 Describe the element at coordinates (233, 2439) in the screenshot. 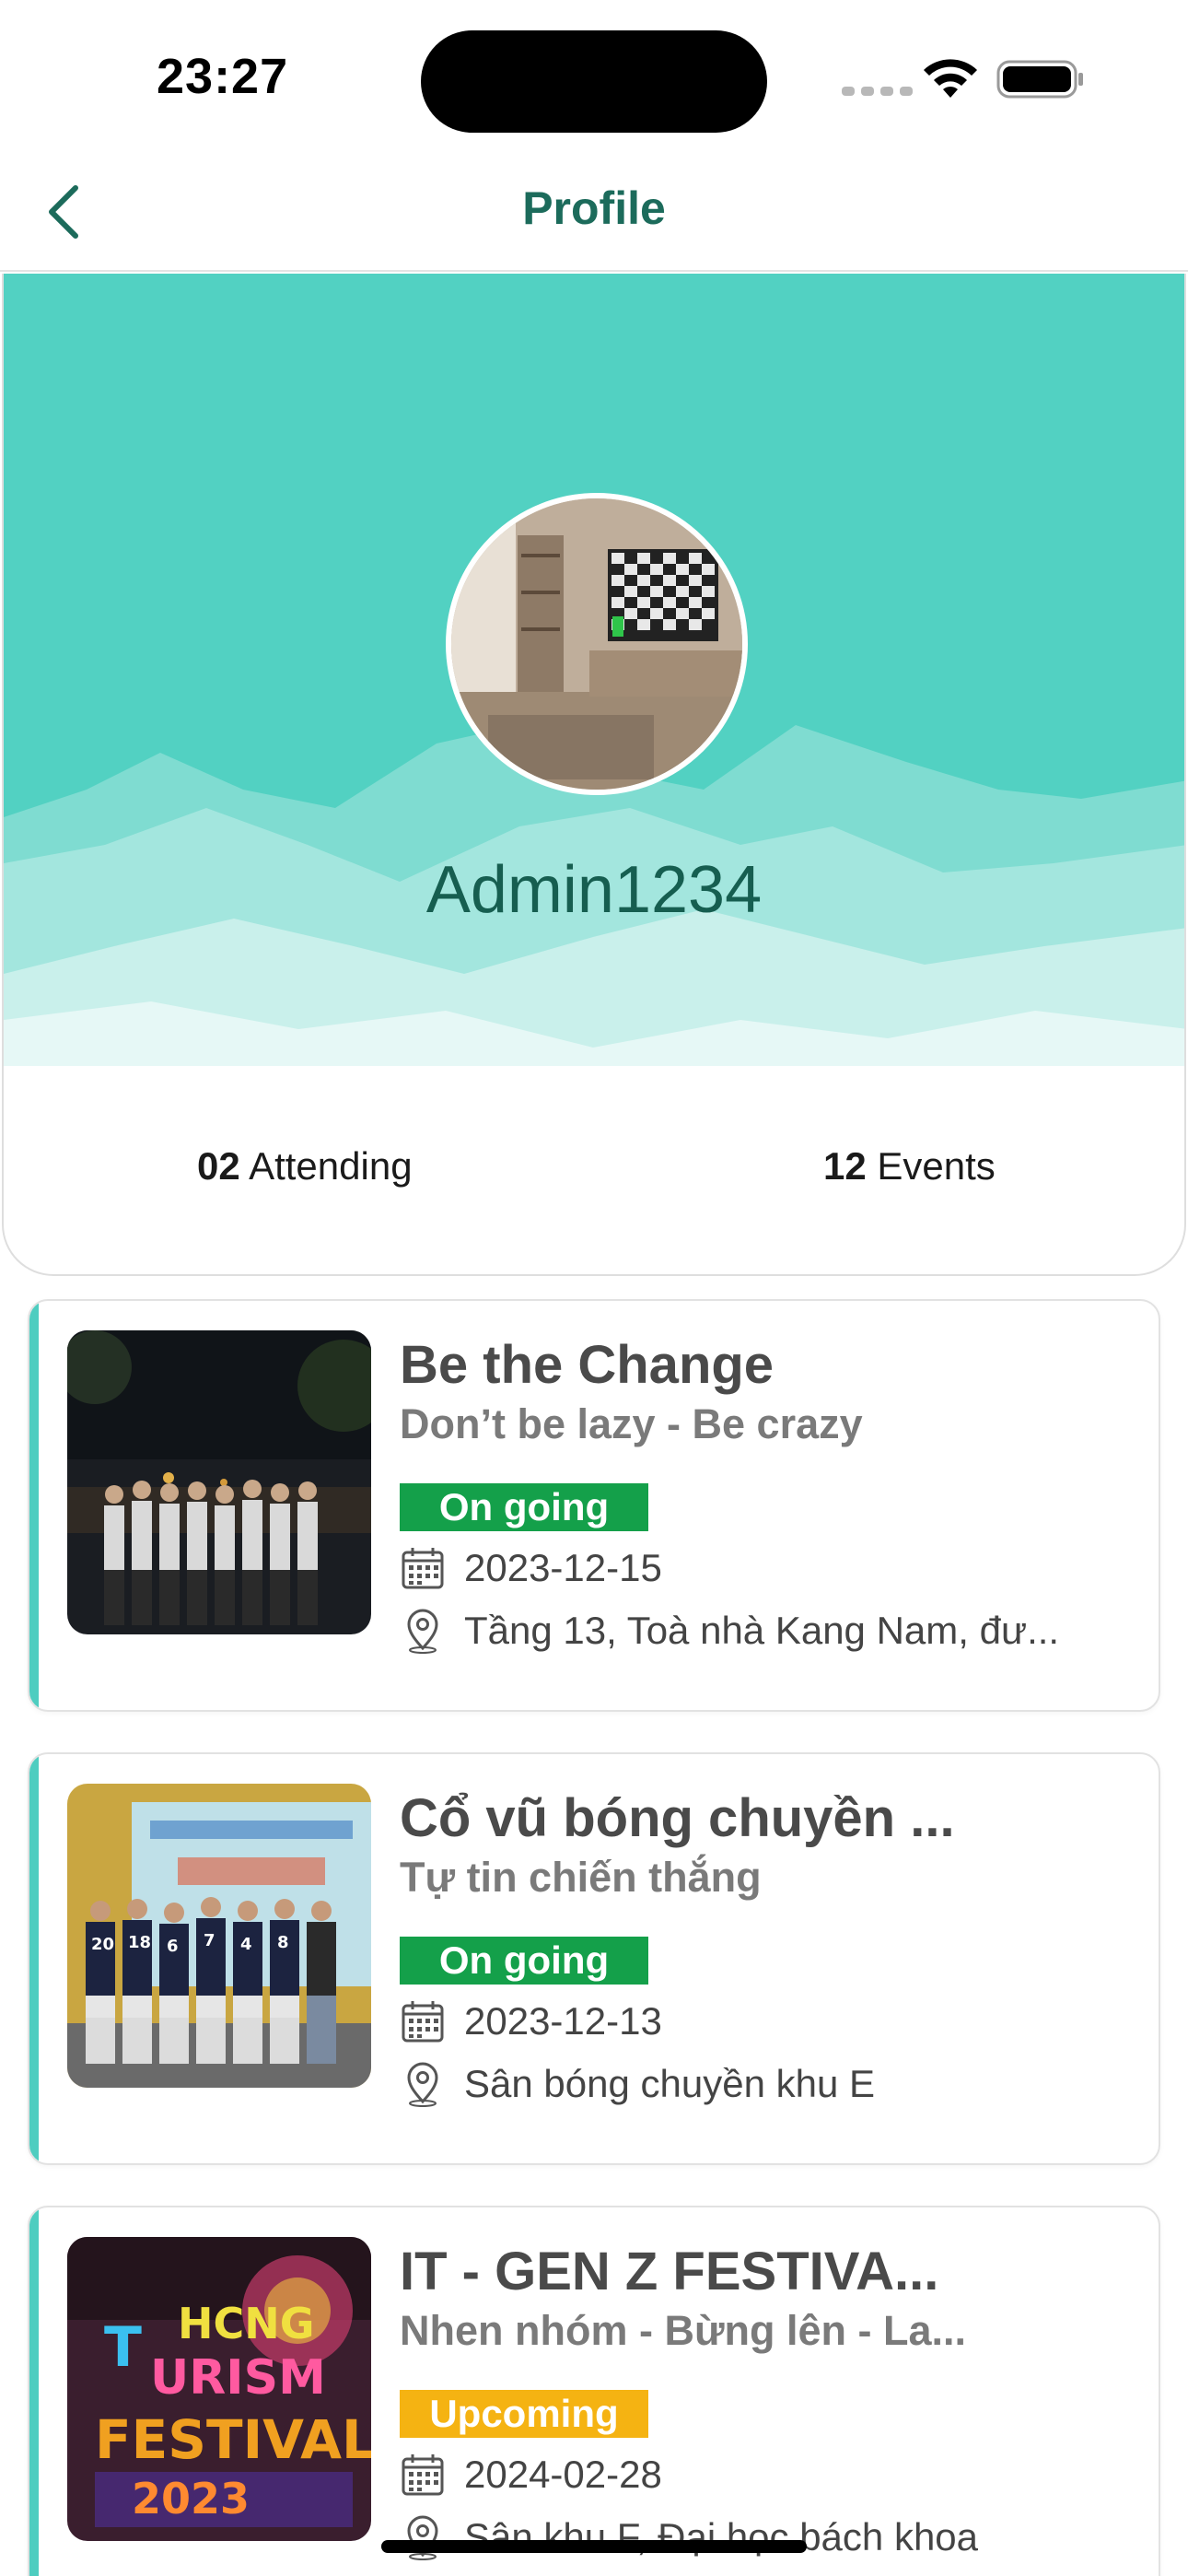

I see `svg-text: FESTIVAL` at that location.